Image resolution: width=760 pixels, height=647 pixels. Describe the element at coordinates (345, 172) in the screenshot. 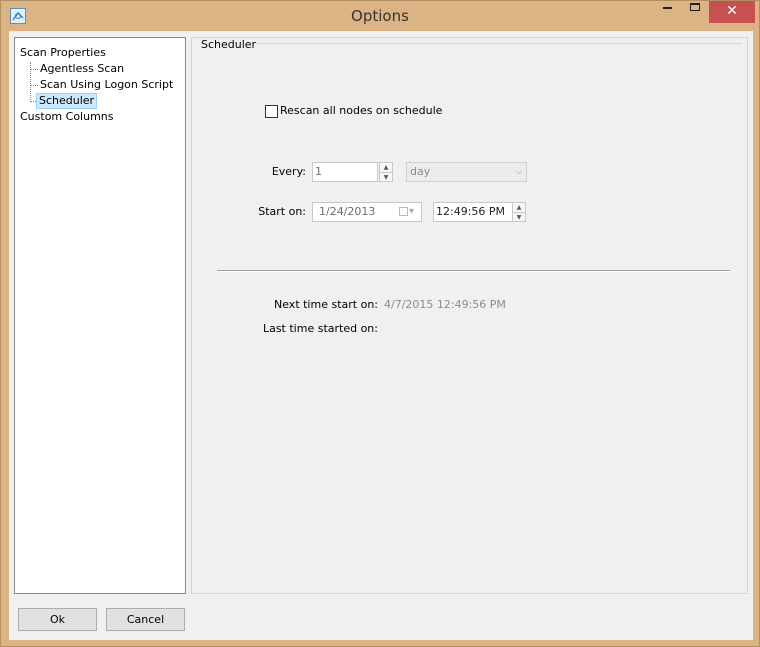

I see `every-input: 1` at that location.